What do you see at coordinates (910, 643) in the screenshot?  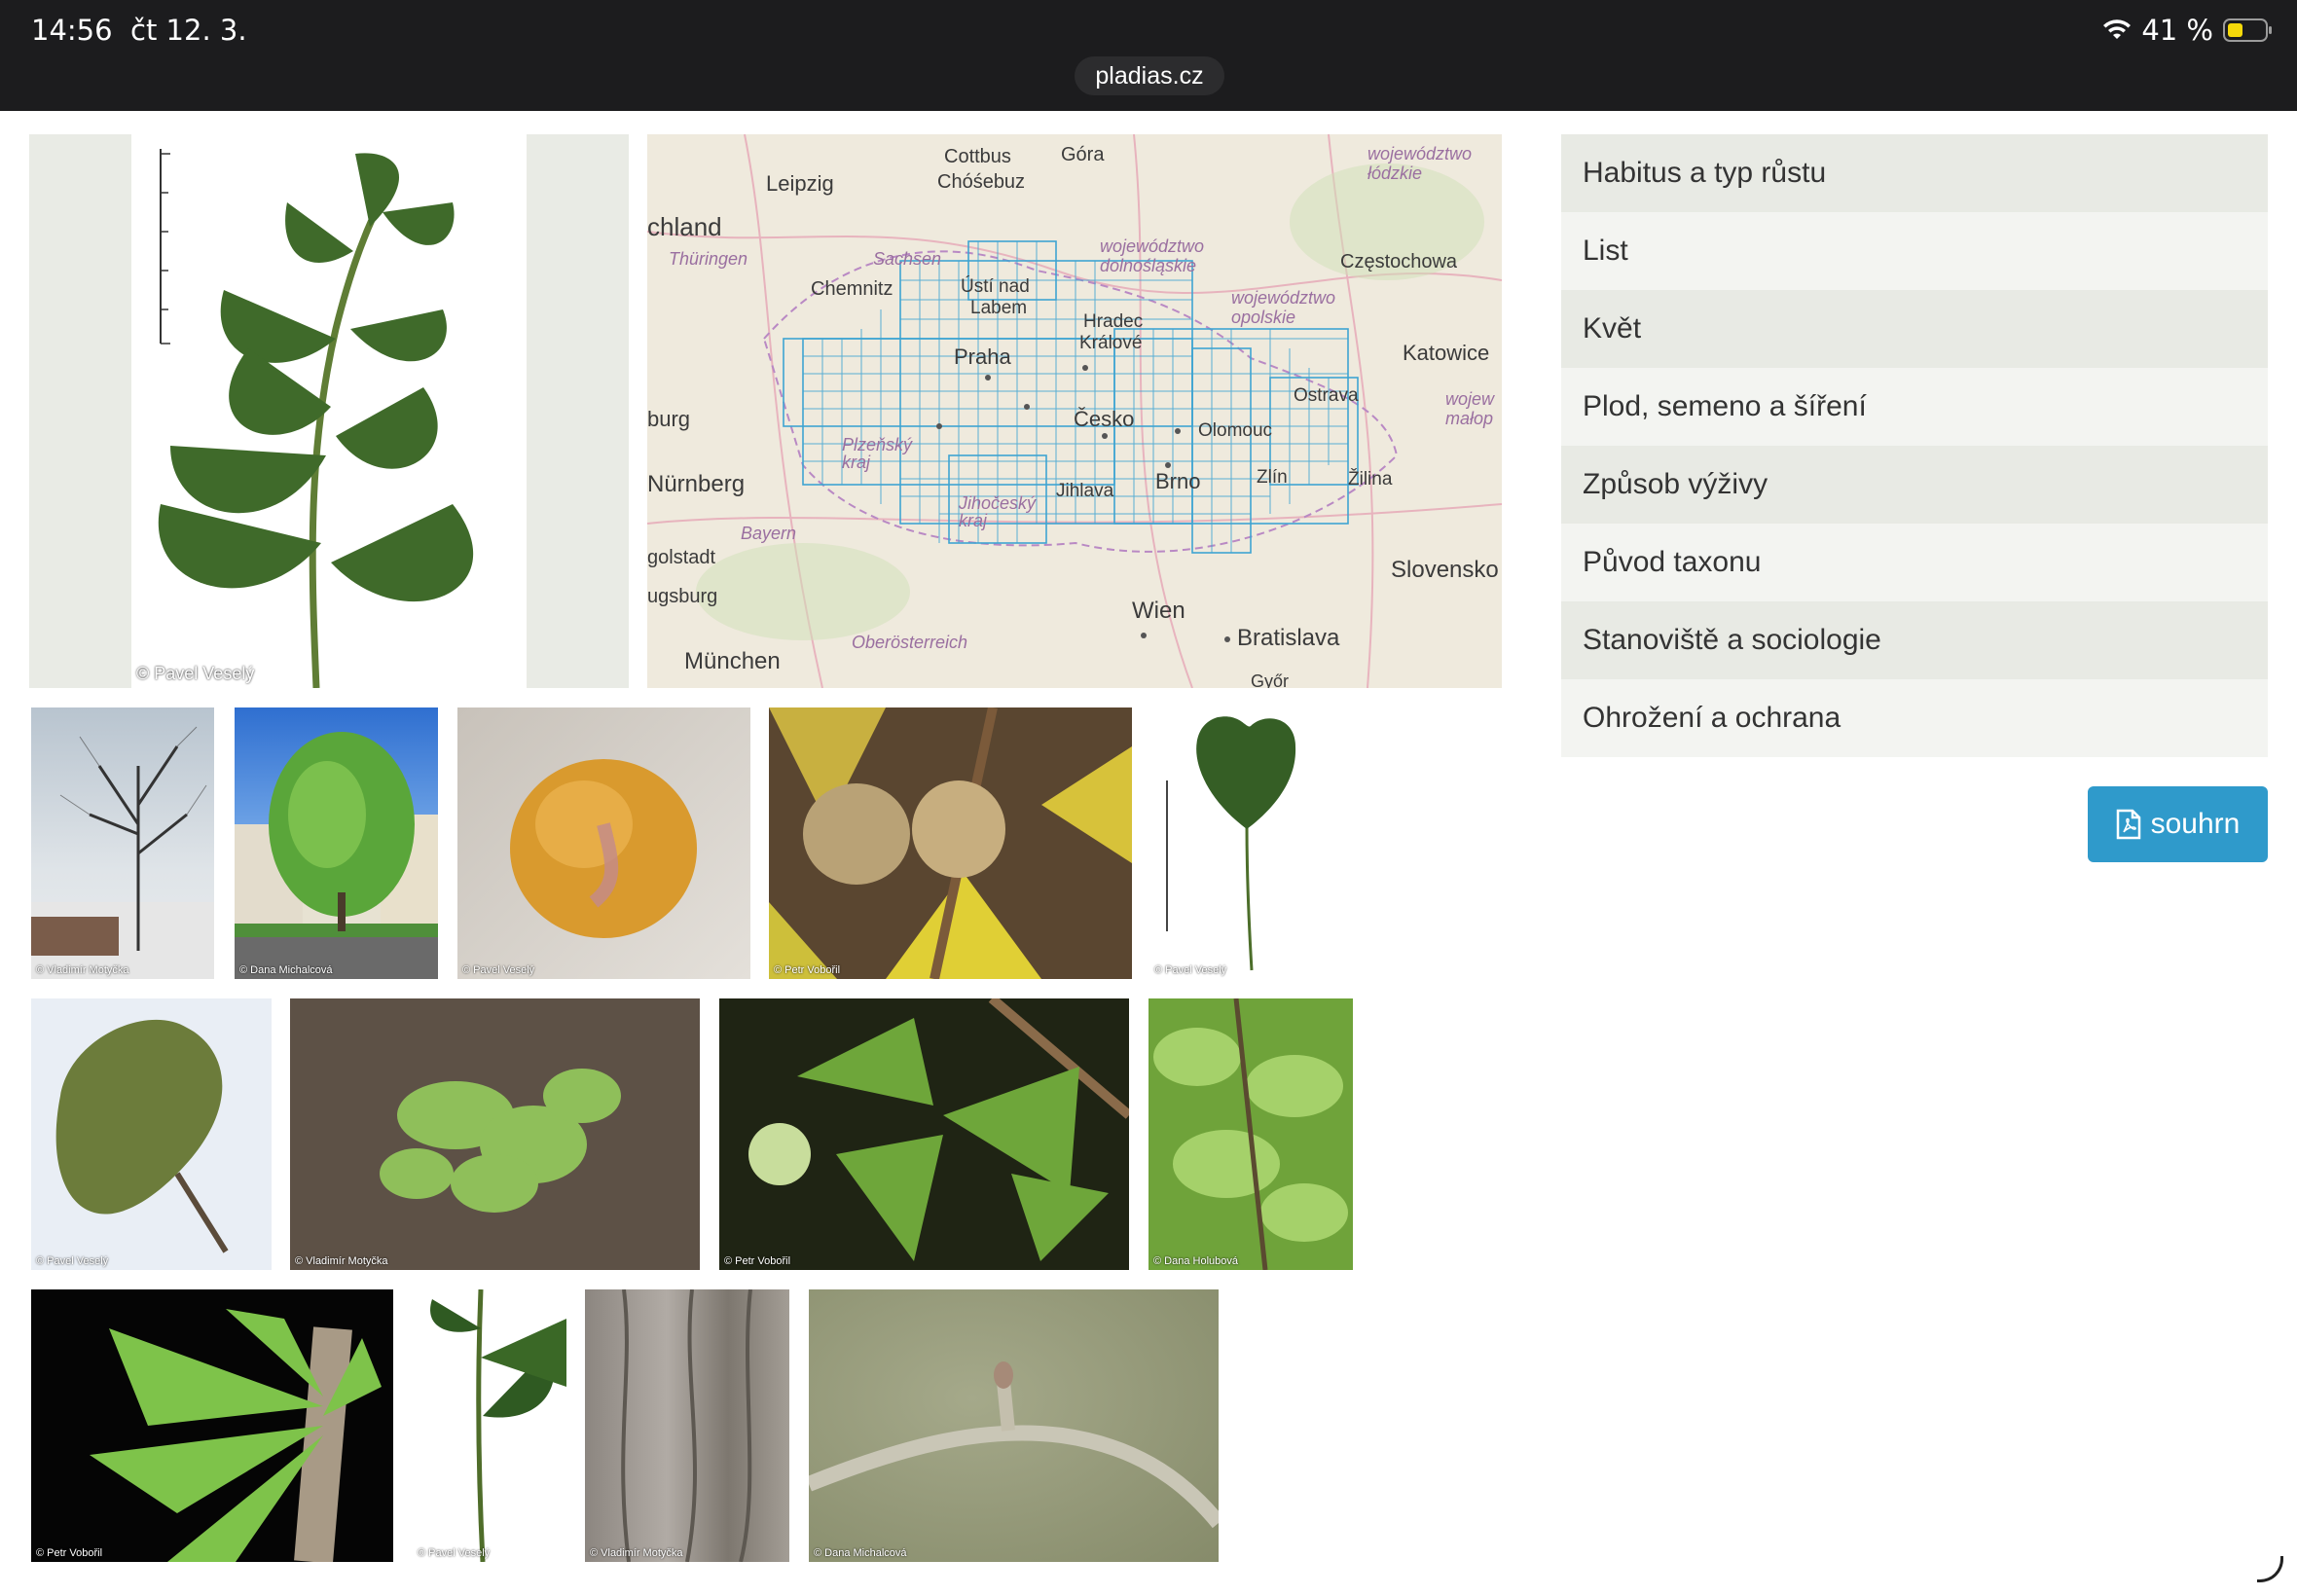 I see `map-label: Oberösterreich` at bounding box center [910, 643].